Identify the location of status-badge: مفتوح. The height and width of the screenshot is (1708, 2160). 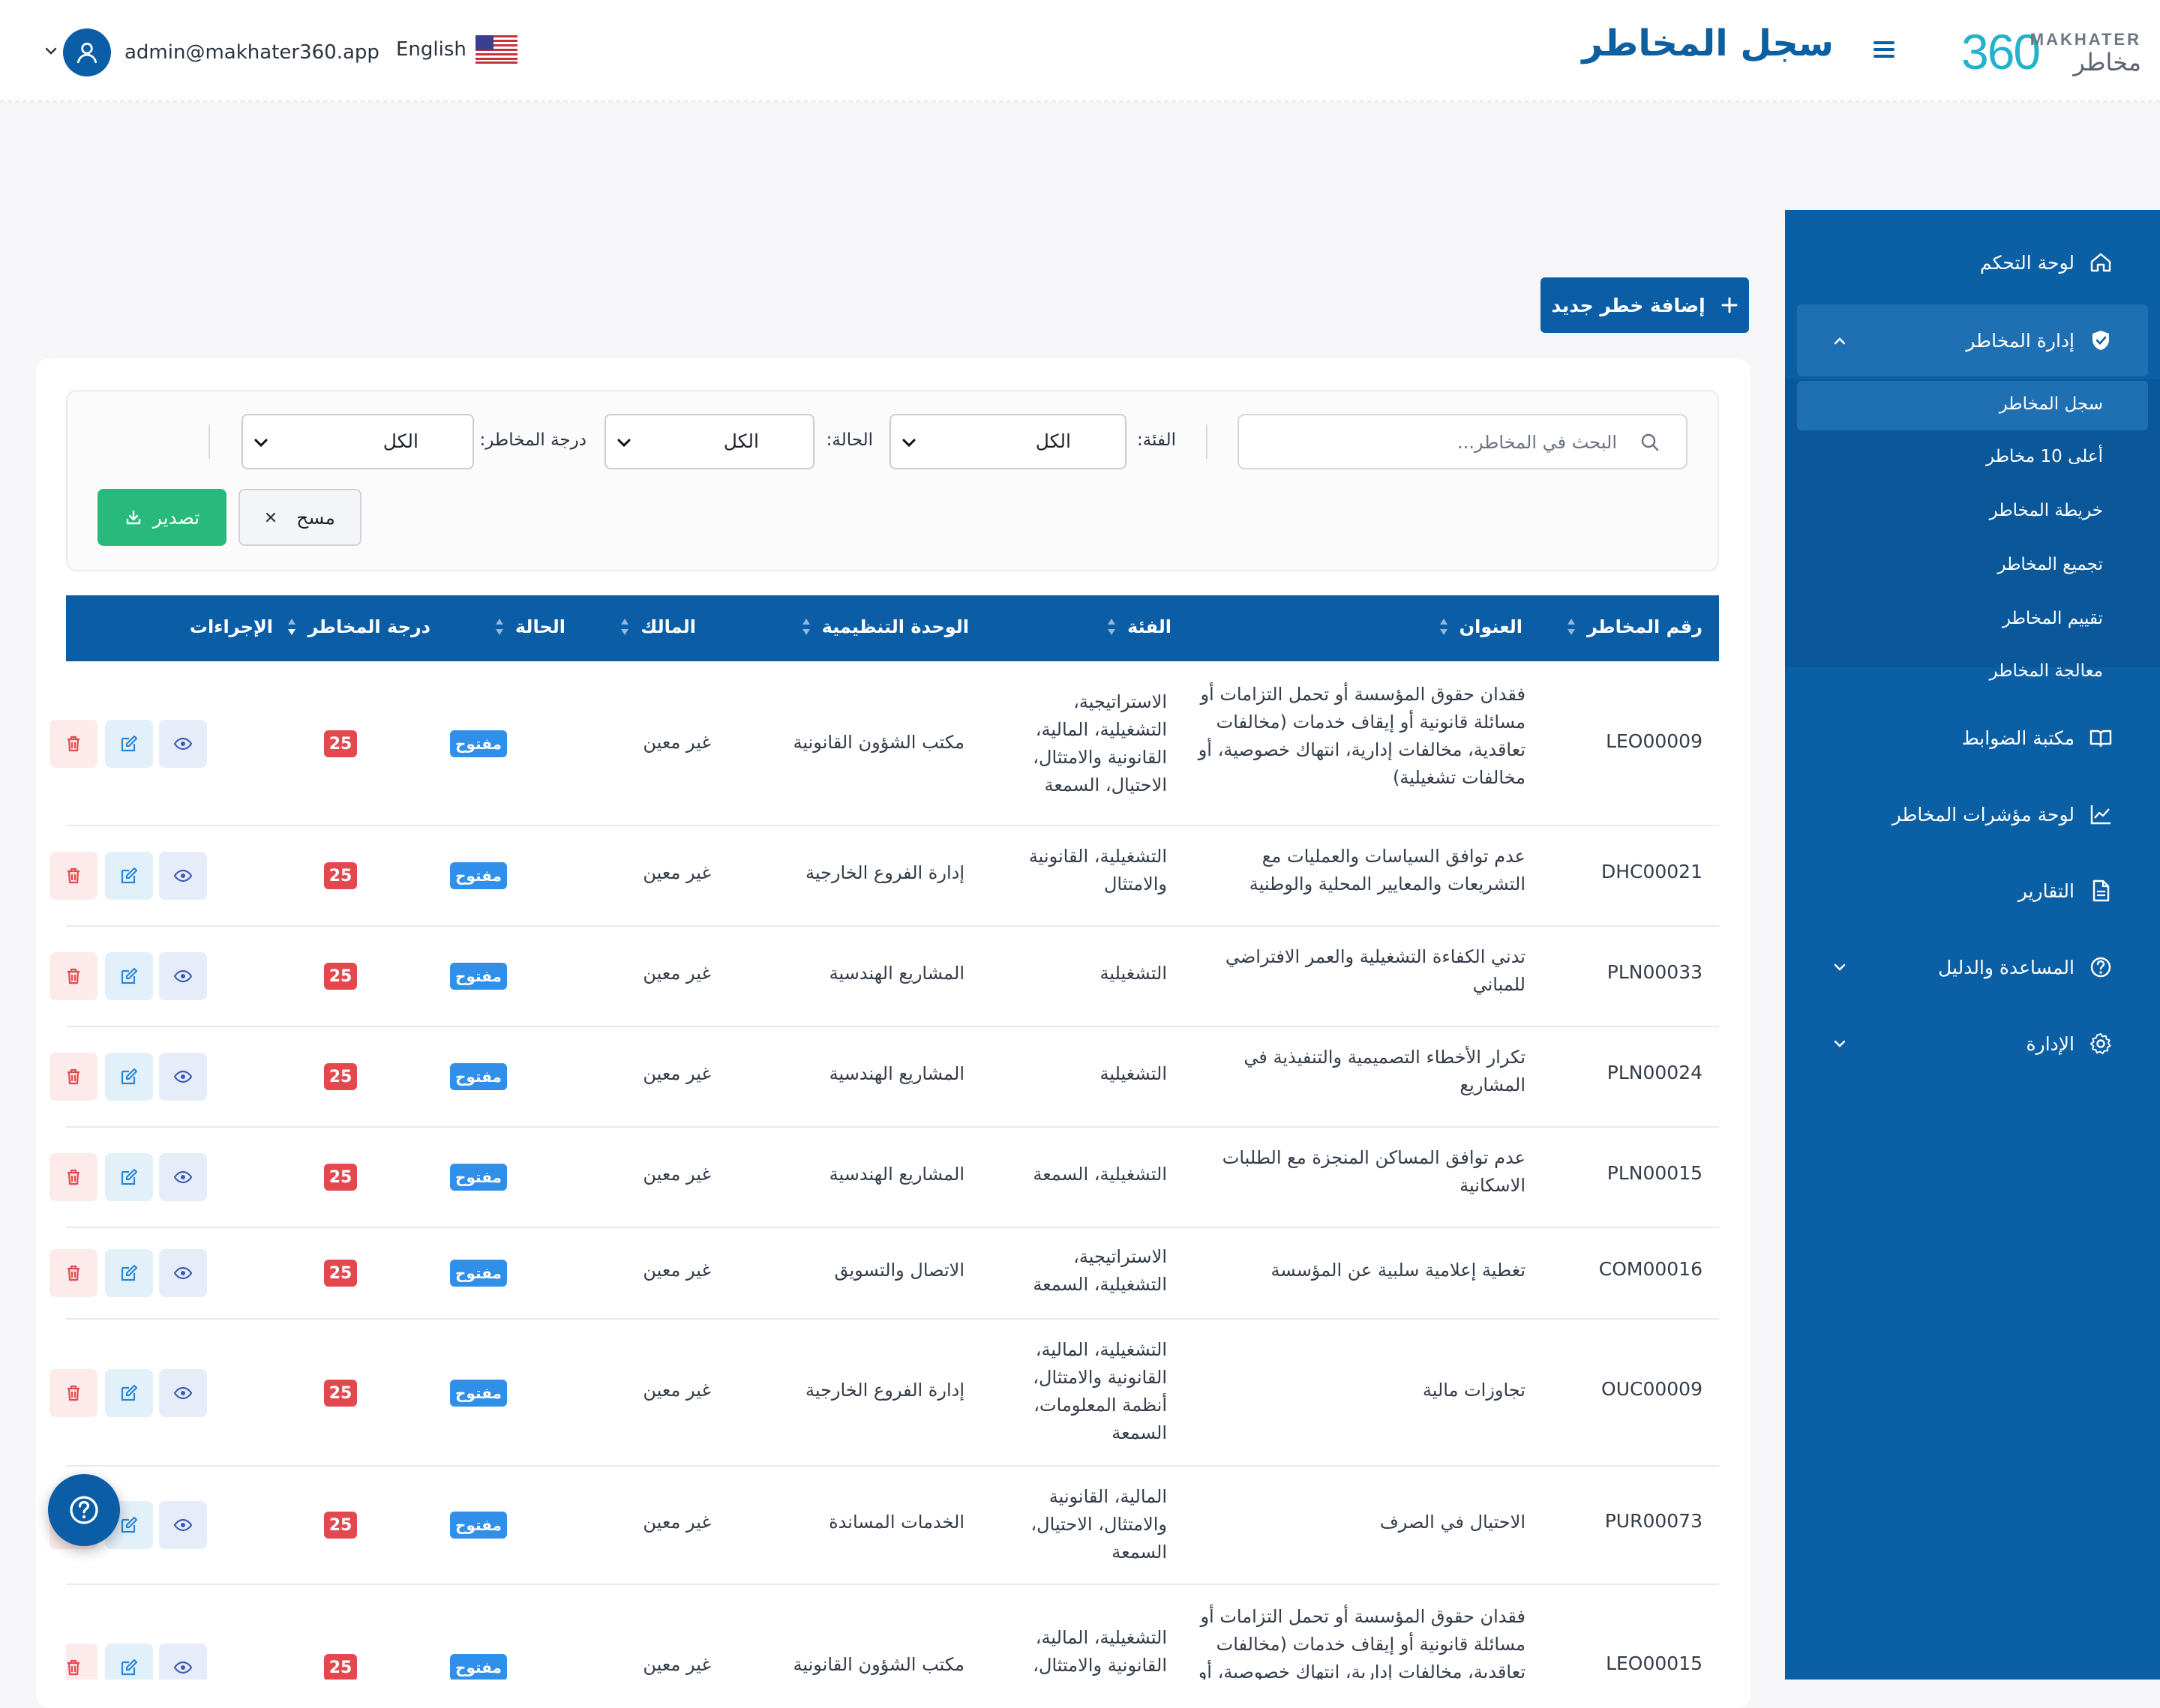
(478, 976).